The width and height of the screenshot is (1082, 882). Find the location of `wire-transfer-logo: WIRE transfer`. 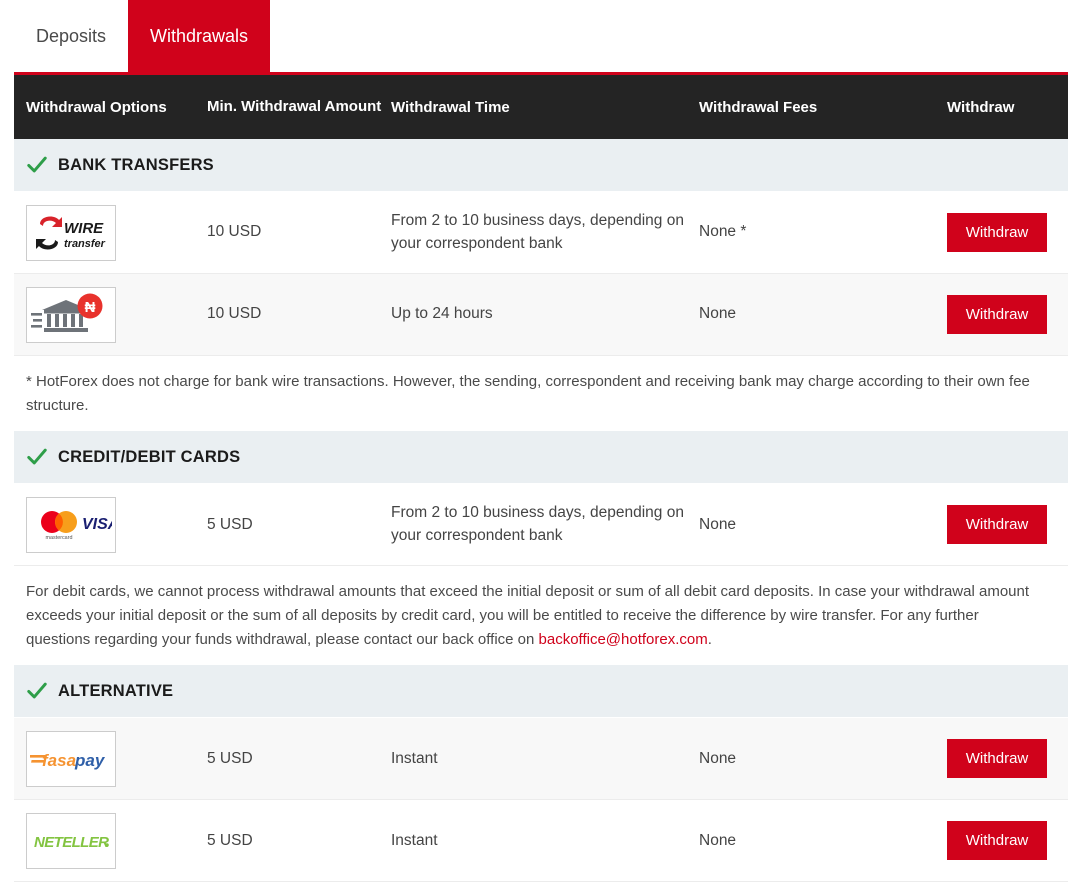

wire-transfer-logo: WIRE transfer is located at coordinates (71, 232).